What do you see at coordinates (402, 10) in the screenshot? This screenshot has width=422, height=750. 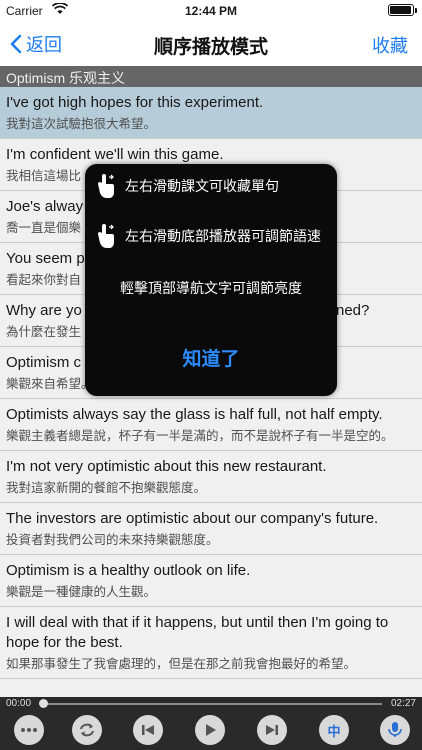 I see `battery-icon` at bounding box center [402, 10].